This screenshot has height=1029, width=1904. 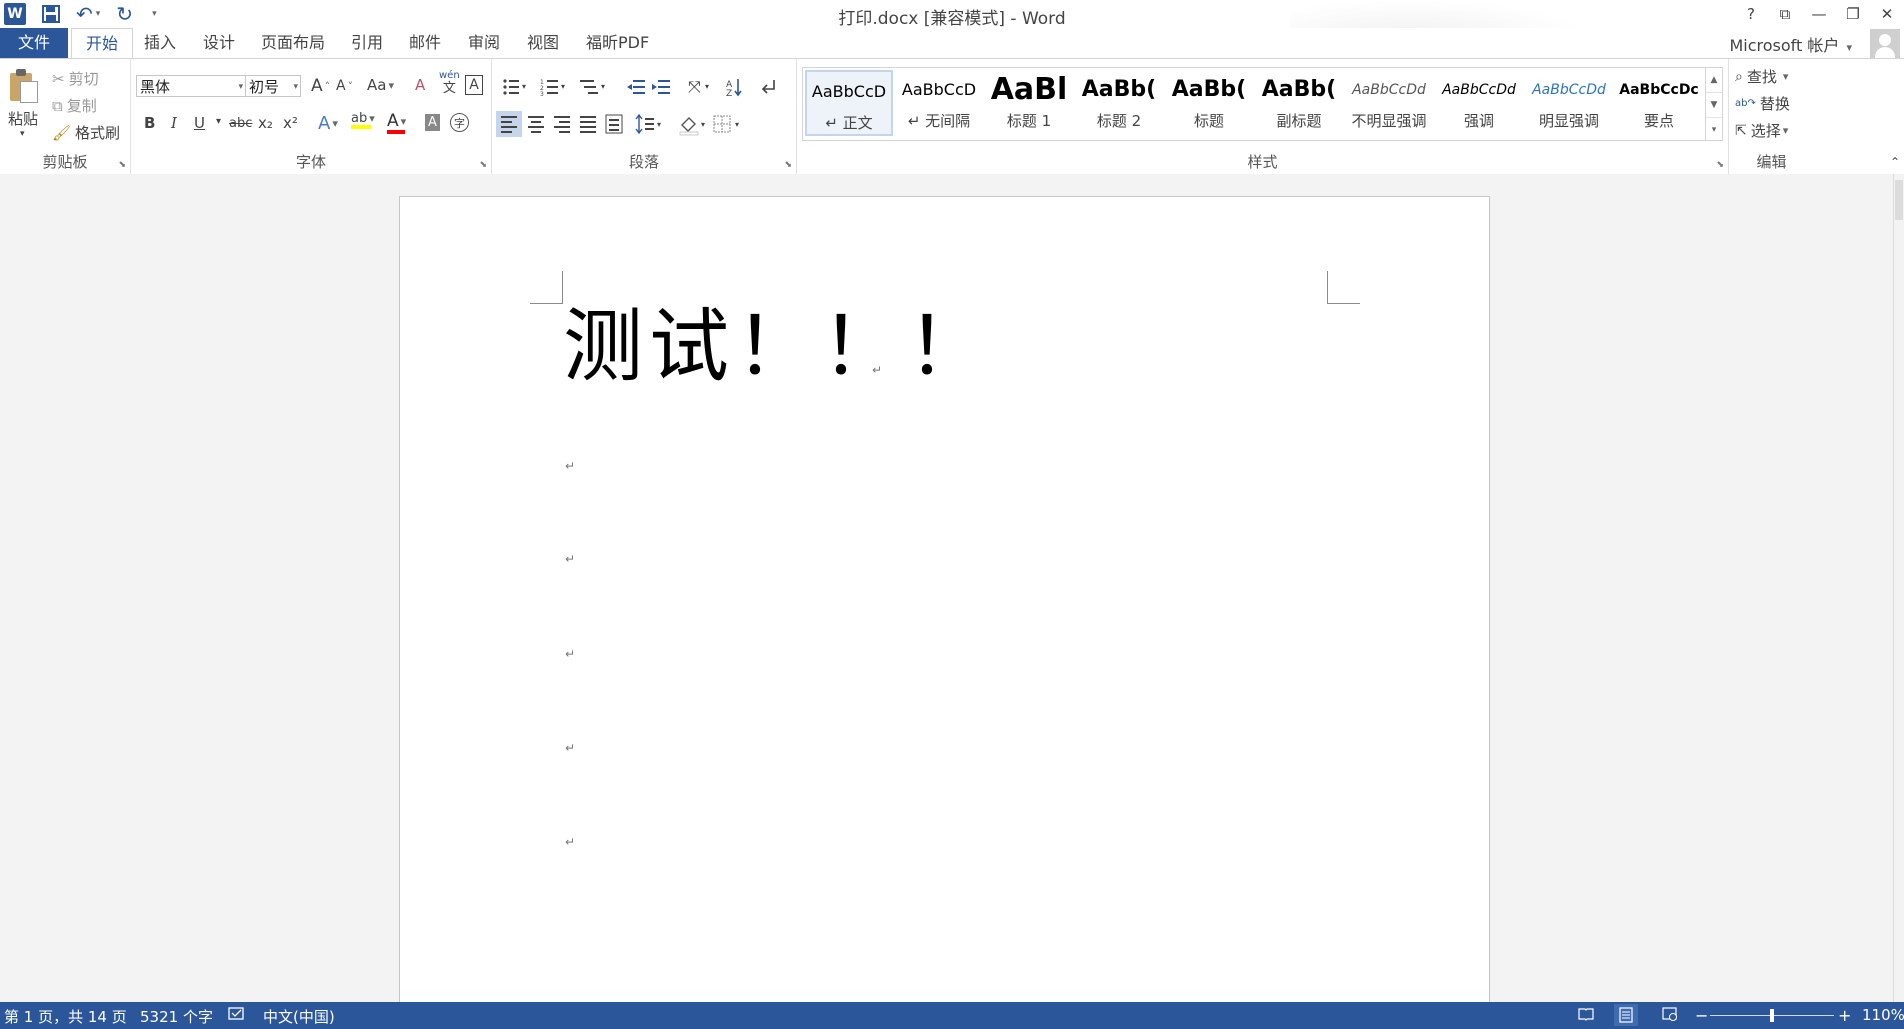 I want to click on language: 中文(中国), so click(x=299, y=1016).